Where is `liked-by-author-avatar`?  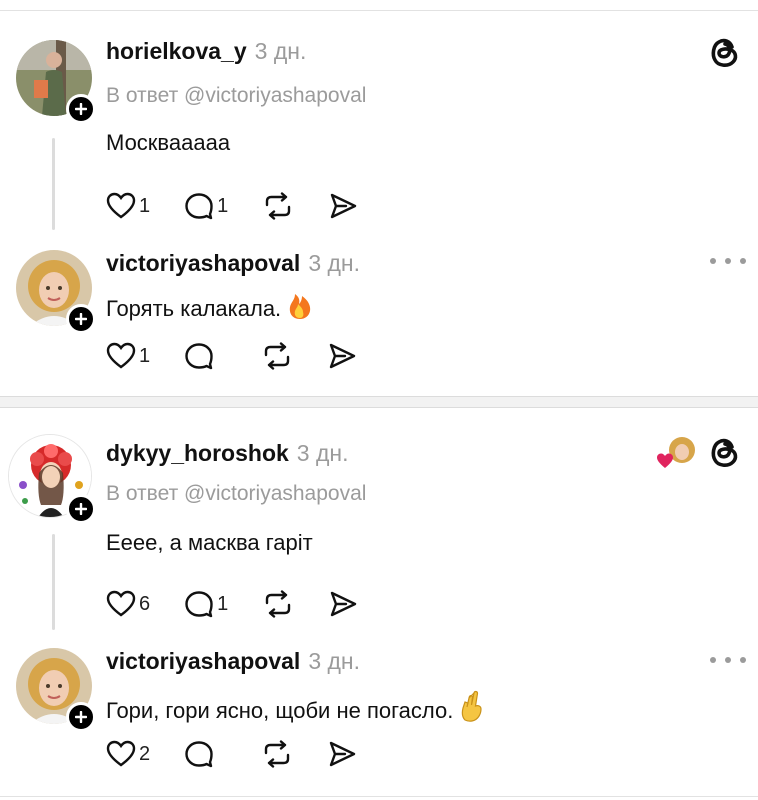 liked-by-author-avatar is located at coordinates (676, 452).